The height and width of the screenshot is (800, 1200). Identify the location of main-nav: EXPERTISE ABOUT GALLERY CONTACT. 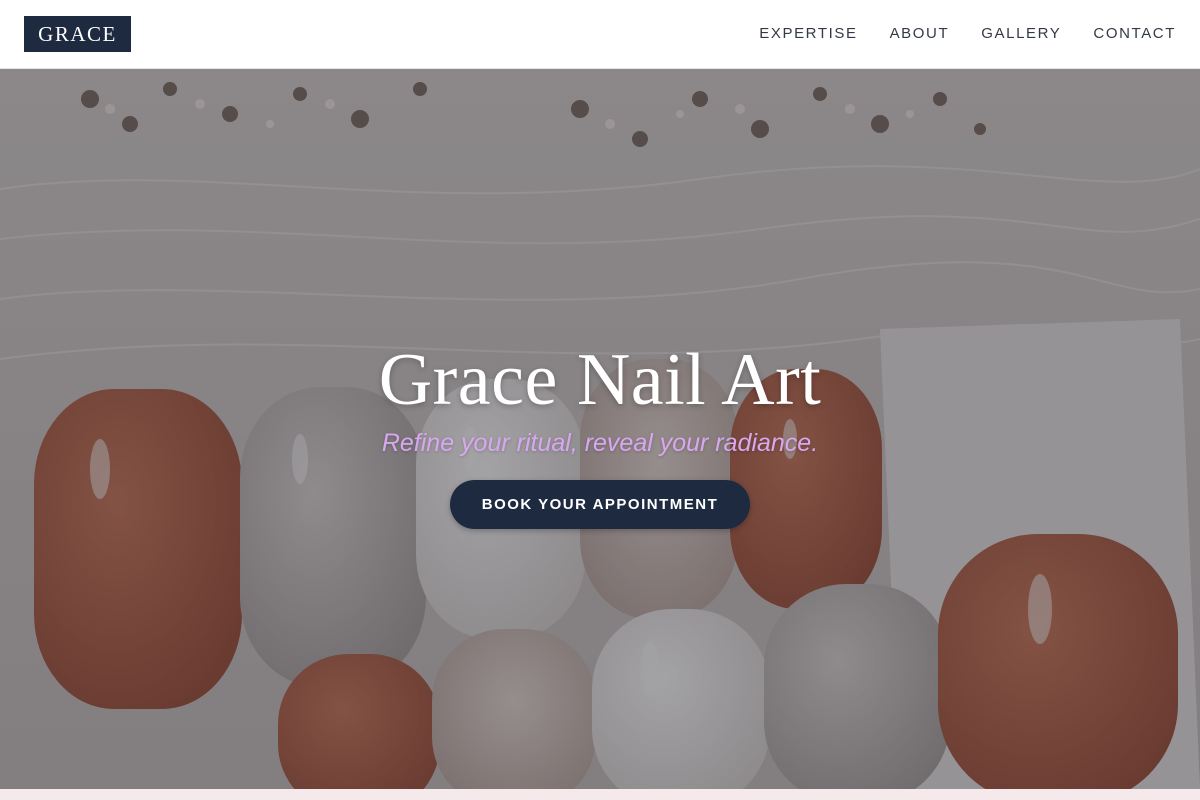
(967, 34).